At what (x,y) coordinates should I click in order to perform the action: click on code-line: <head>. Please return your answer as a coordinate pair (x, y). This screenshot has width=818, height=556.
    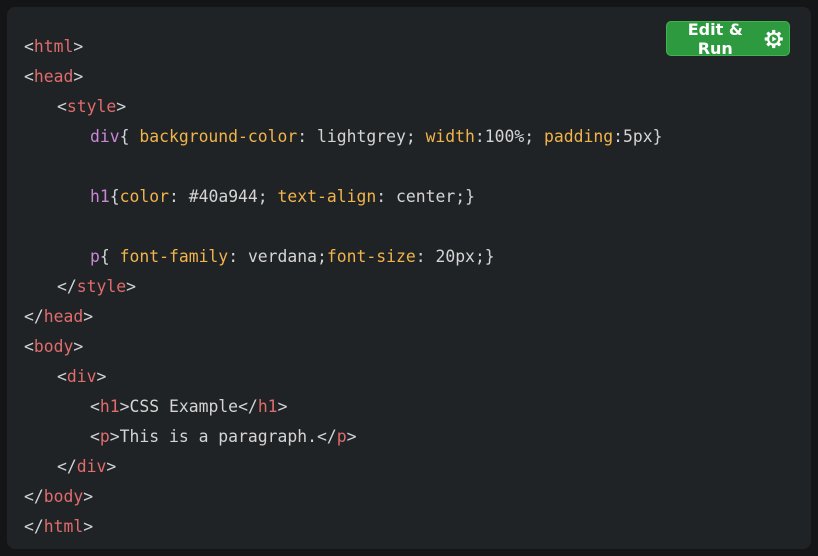
    Looking at the image, I should click on (54, 76).